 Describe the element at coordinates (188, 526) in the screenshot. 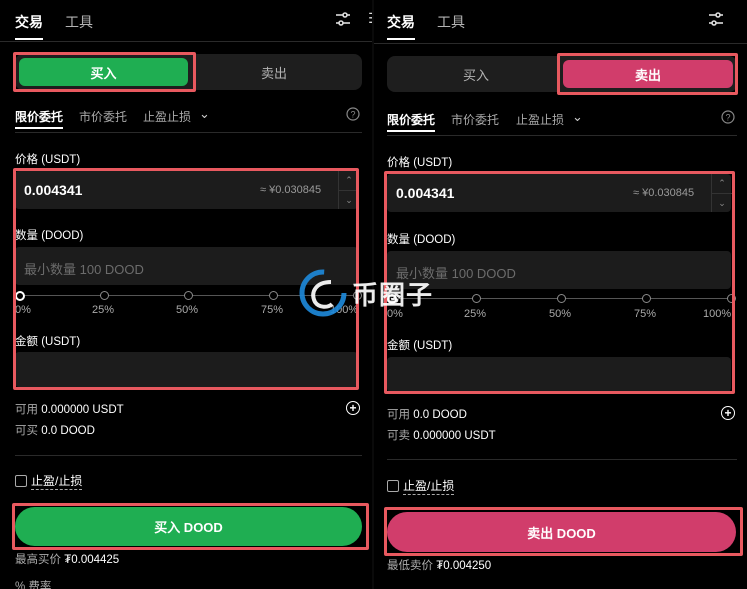

I see `buy-dood-button: 买入 DOOD` at that location.